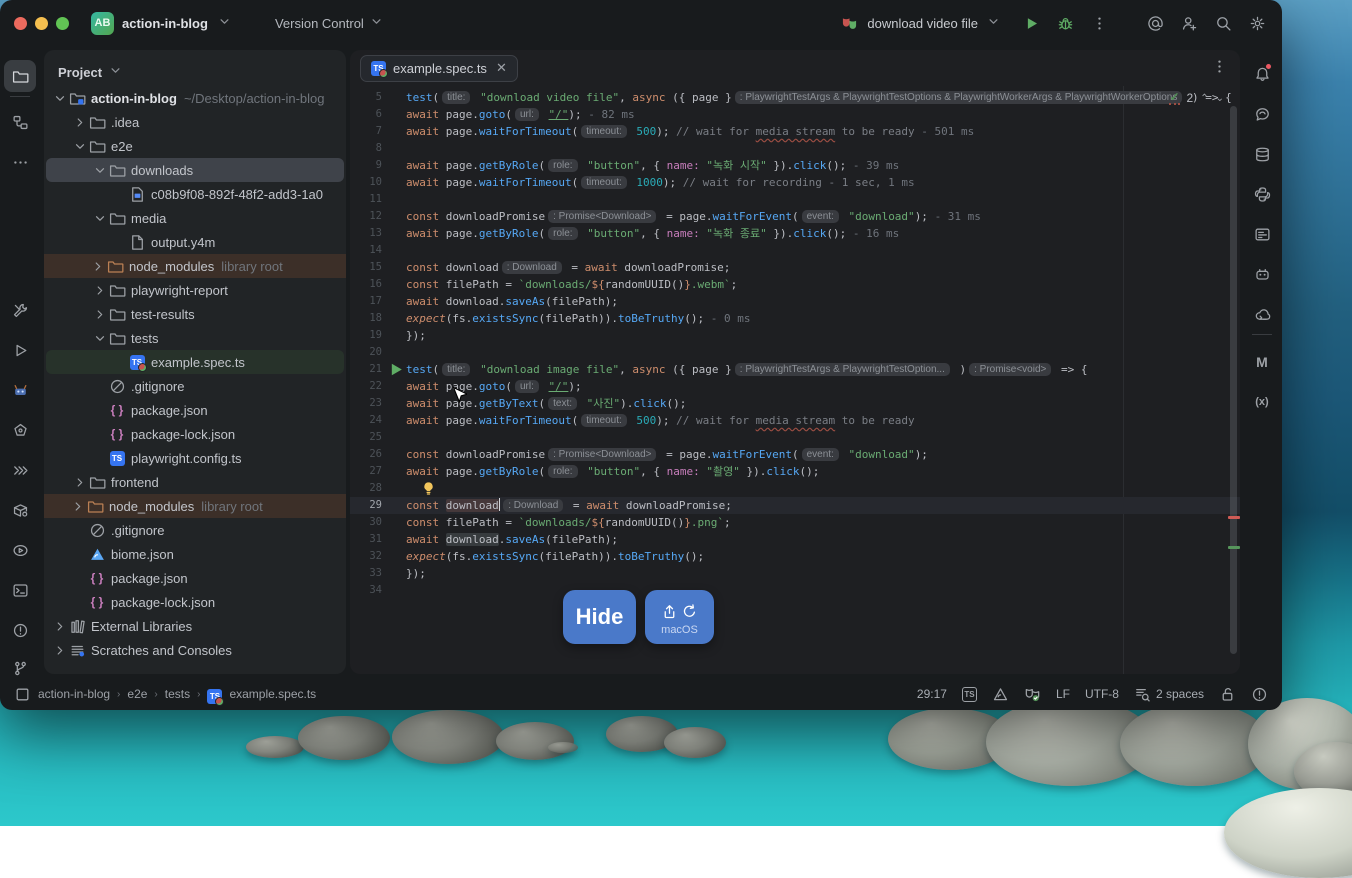 The width and height of the screenshot is (1352, 878). What do you see at coordinates (195, 362) in the screenshot?
I see `tree-item-example.spec.ts: TS example.spec.ts` at bounding box center [195, 362].